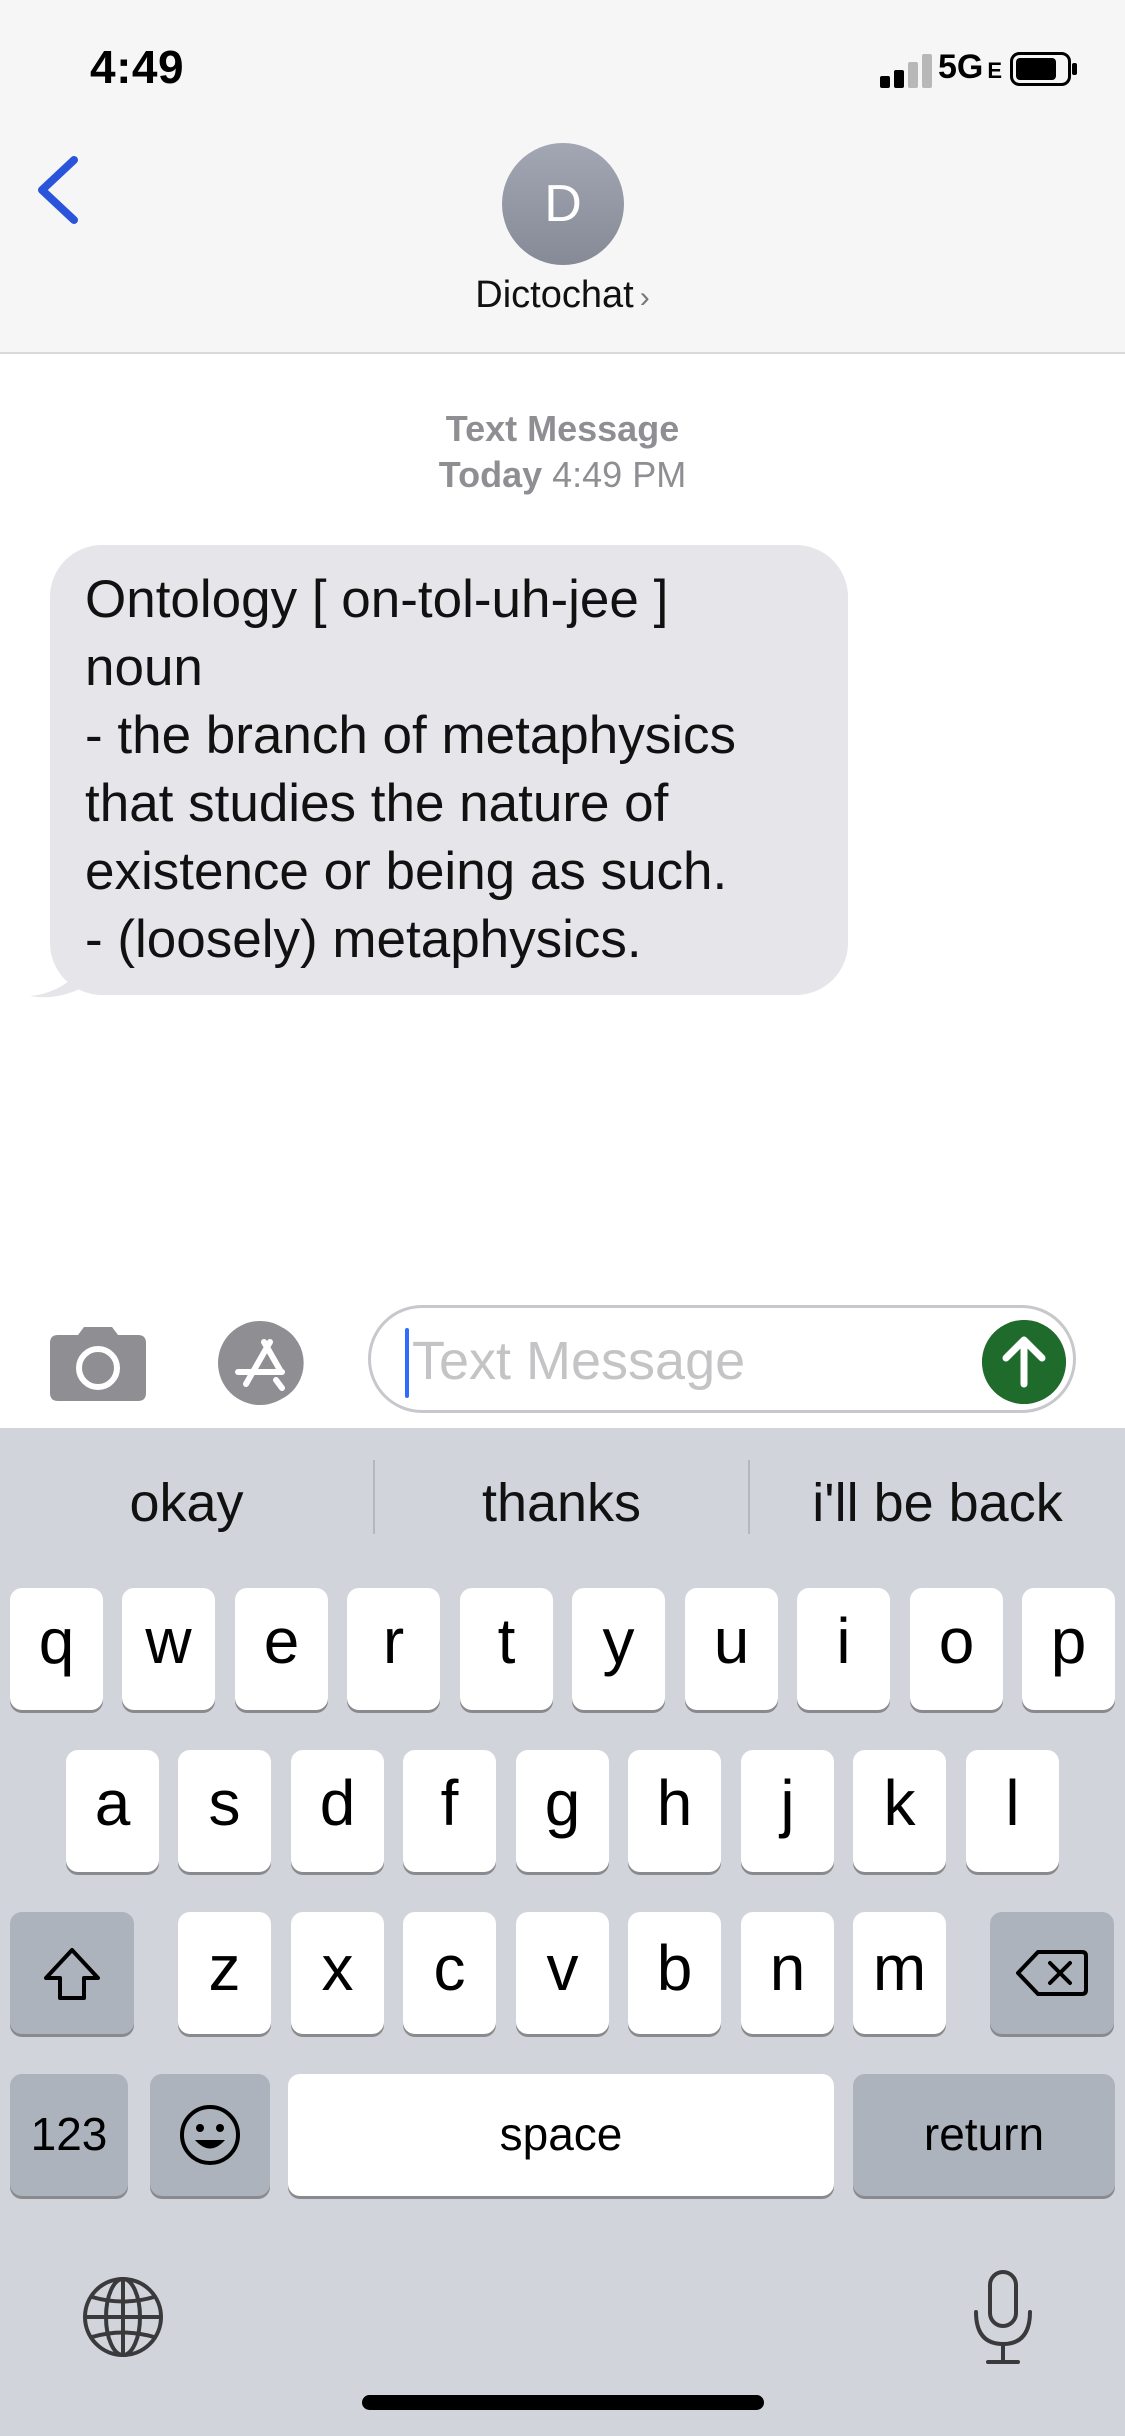 Image resolution: width=1125 pixels, height=2436 pixels. I want to click on avatar-initial: D, so click(563, 204).